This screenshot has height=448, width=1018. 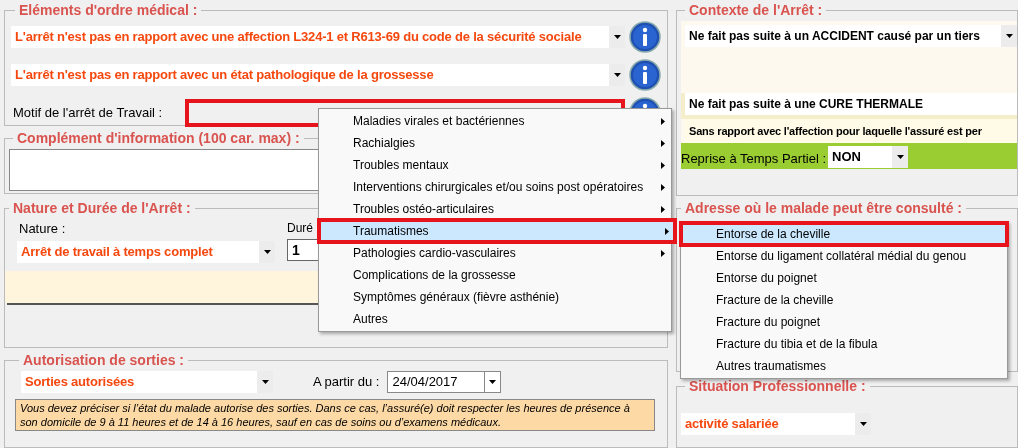 What do you see at coordinates (300, 228) in the screenshot?
I see `field-label: Duré` at bounding box center [300, 228].